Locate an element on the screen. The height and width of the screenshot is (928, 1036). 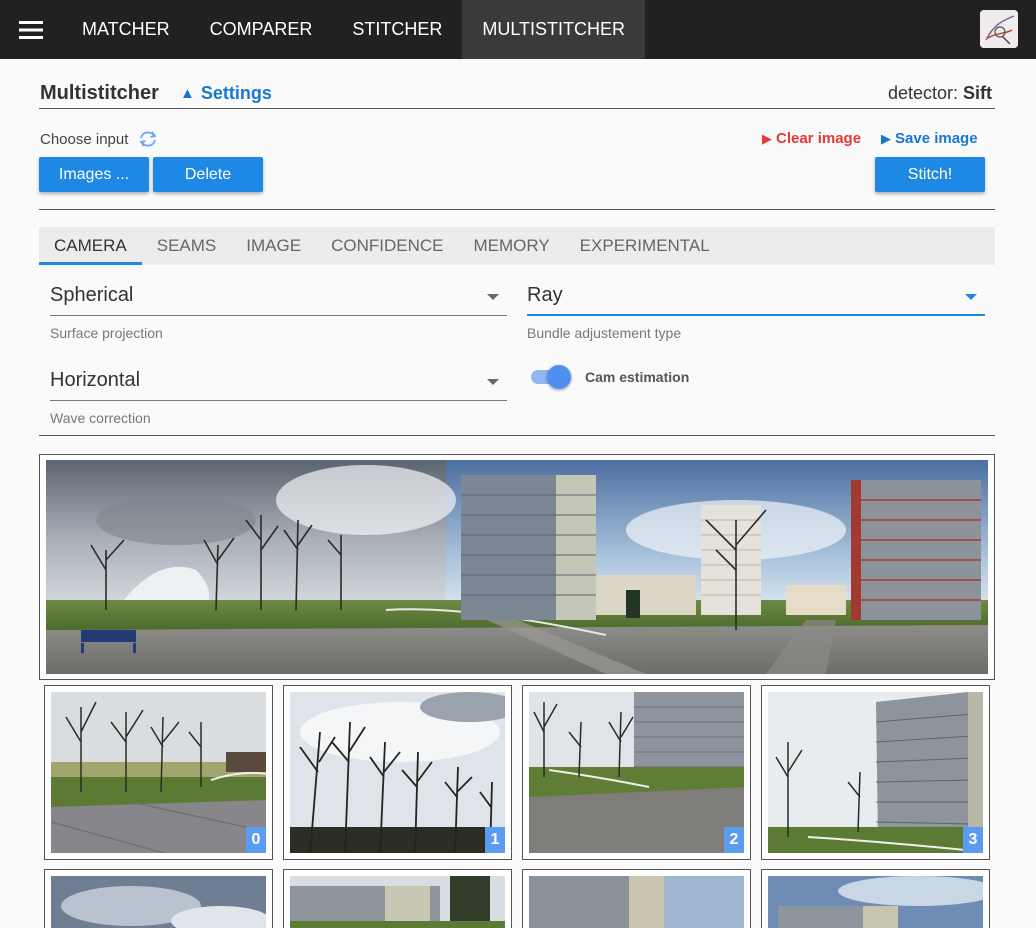
detector-label: detector: is located at coordinates (922, 93).